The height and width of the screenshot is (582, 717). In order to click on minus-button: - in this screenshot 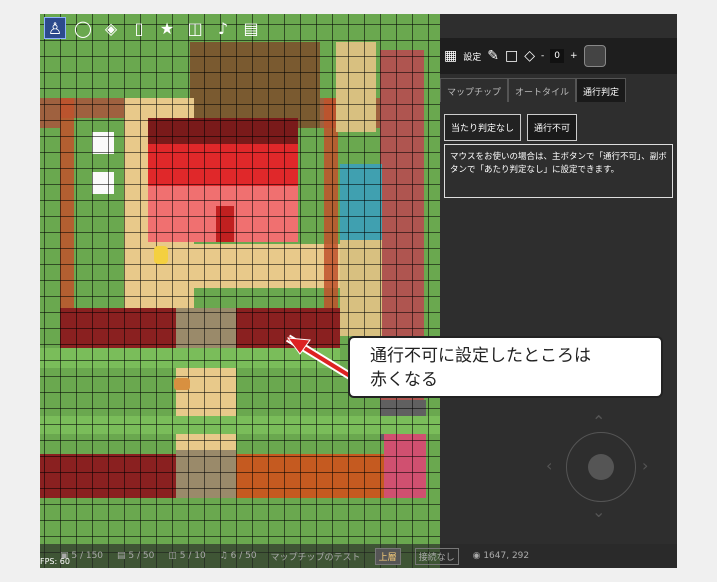, I will do `click(542, 56)`.